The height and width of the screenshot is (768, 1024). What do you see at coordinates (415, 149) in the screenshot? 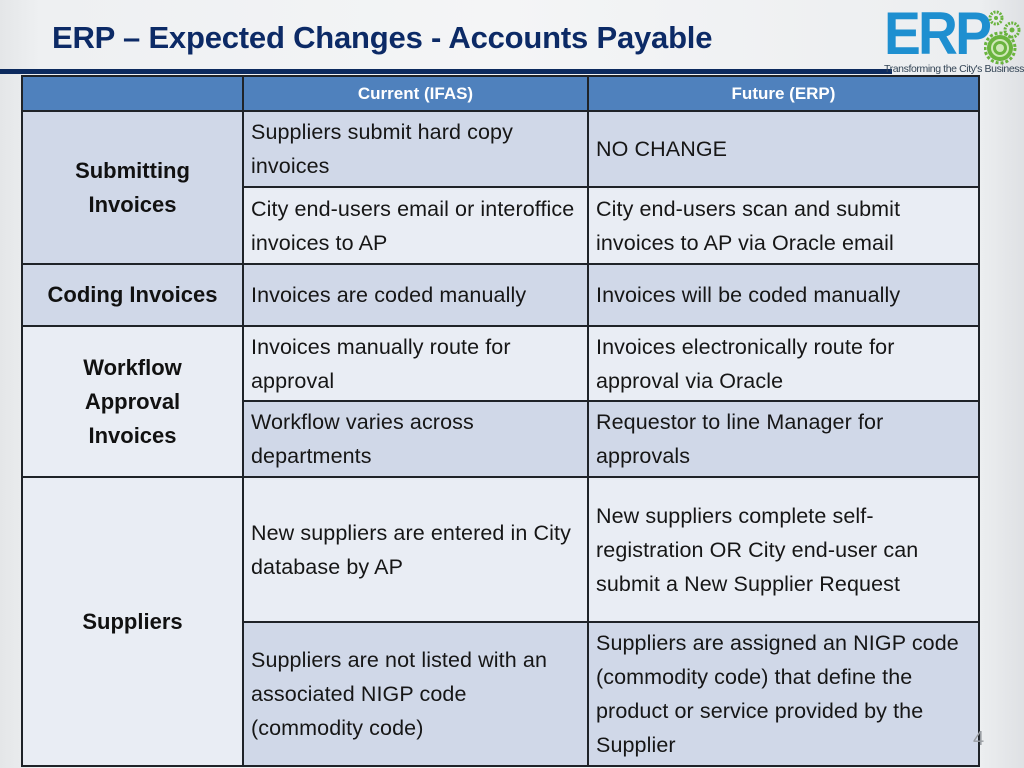
I see `current-cell: Suppliers submit hard copy invoices` at bounding box center [415, 149].